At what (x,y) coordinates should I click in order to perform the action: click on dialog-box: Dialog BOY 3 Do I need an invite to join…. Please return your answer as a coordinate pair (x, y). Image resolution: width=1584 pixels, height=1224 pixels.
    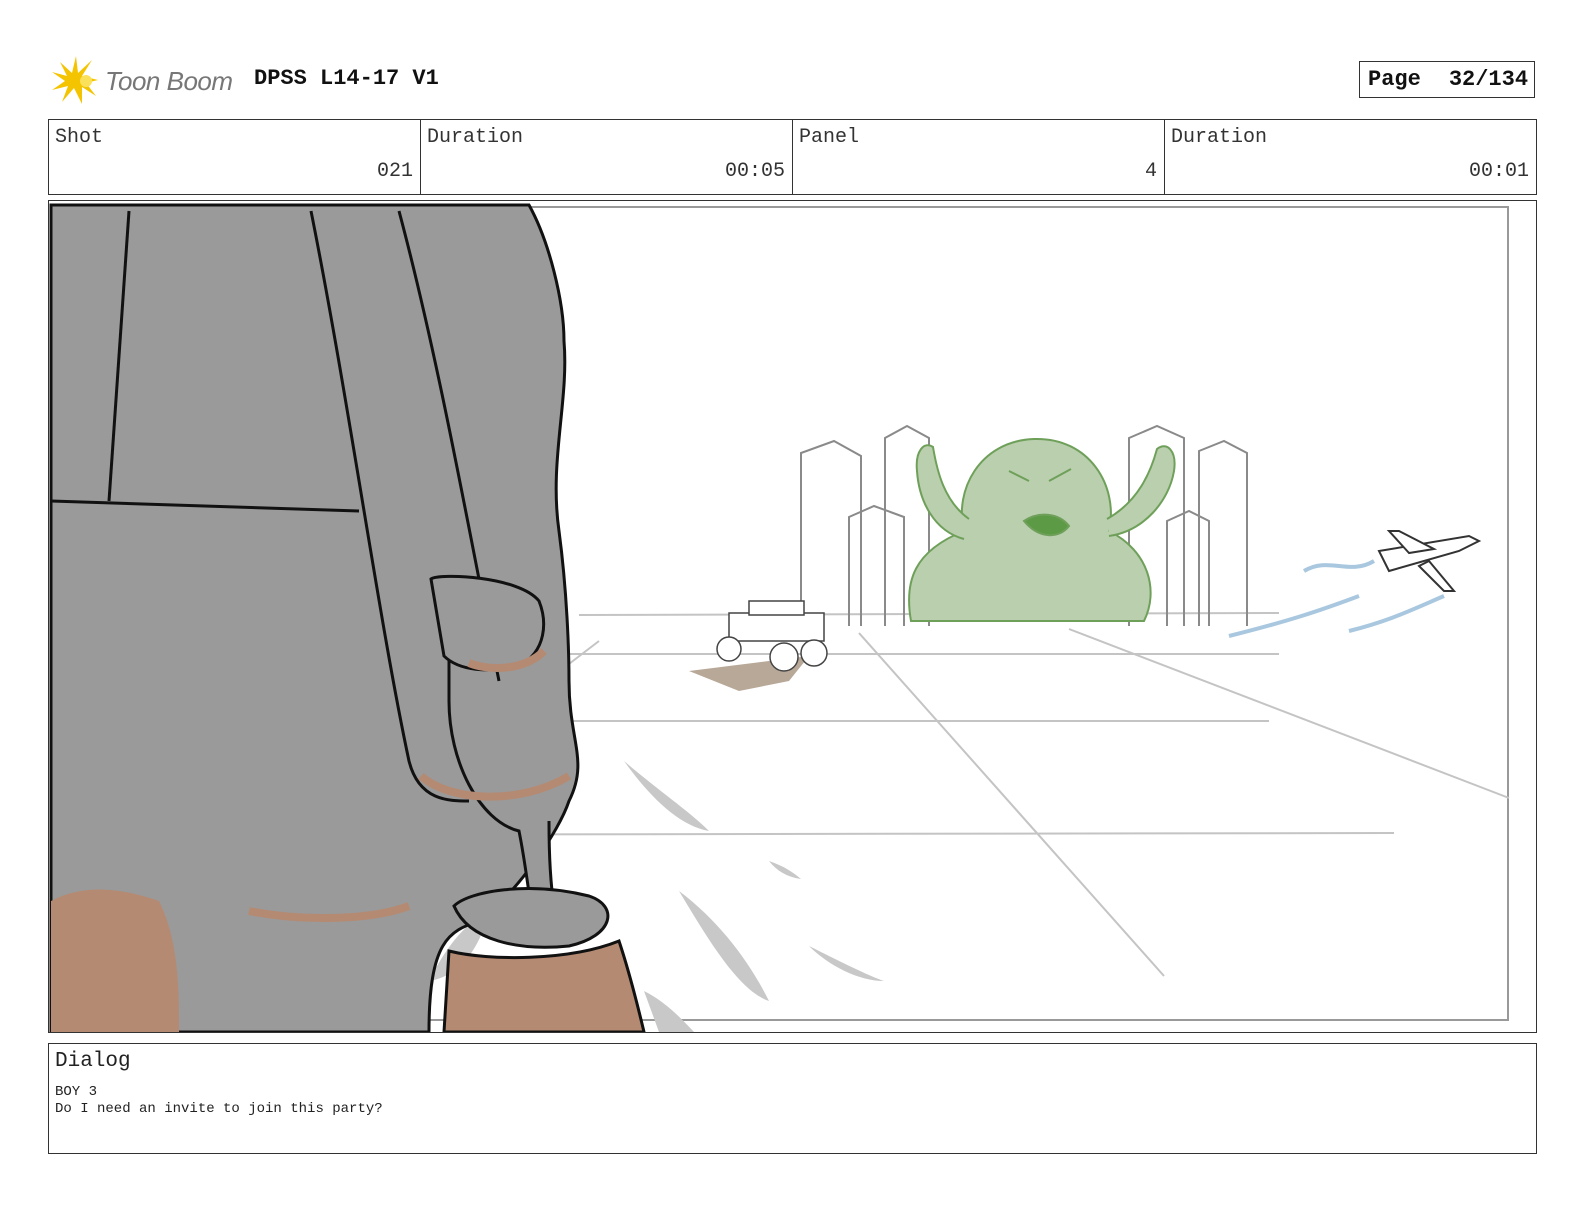
    Looking at the image, I should click on (792, 1098).